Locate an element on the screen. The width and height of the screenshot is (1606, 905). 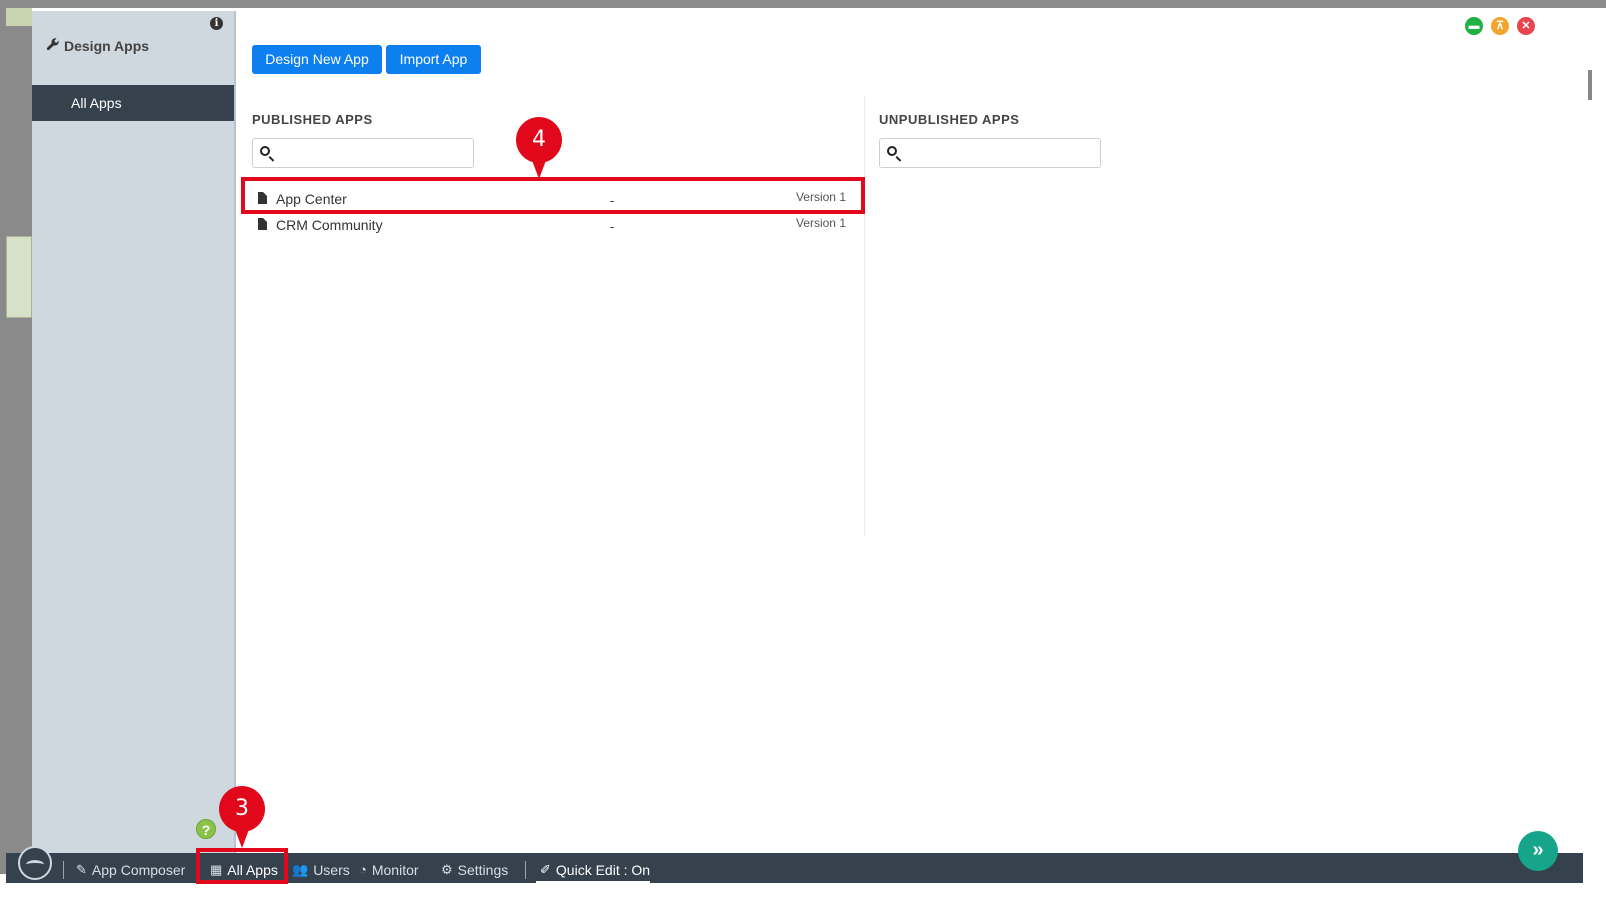
highlight-app-center is located at coordinates (553, 195).